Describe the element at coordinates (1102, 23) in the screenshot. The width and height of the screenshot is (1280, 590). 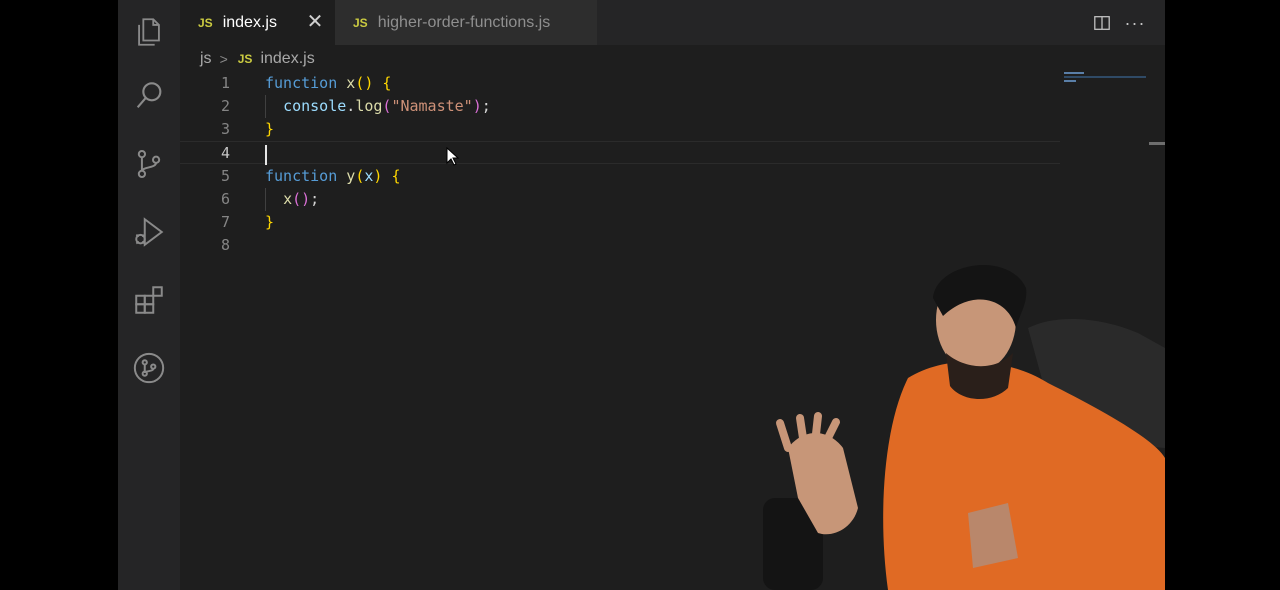
I see `split-editor-icon` at that location.